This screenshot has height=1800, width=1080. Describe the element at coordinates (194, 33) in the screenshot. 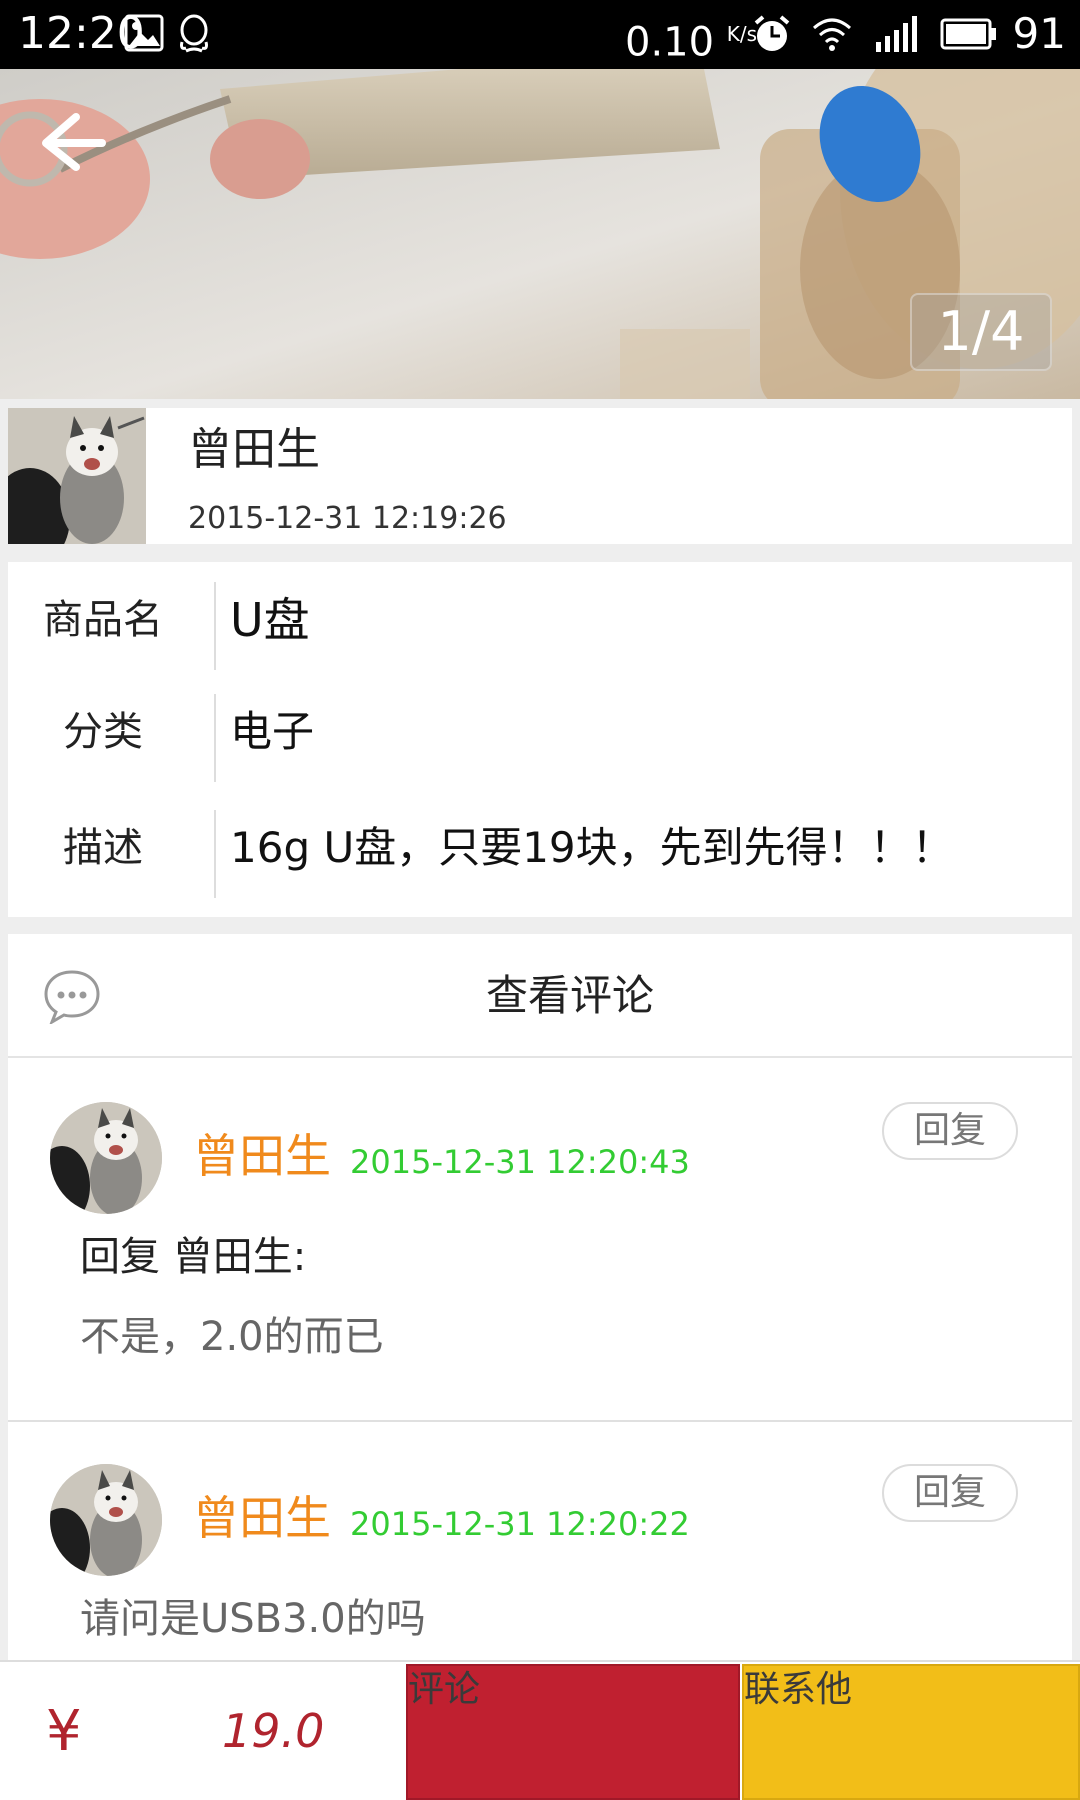

I see `qq-icon` at that location.